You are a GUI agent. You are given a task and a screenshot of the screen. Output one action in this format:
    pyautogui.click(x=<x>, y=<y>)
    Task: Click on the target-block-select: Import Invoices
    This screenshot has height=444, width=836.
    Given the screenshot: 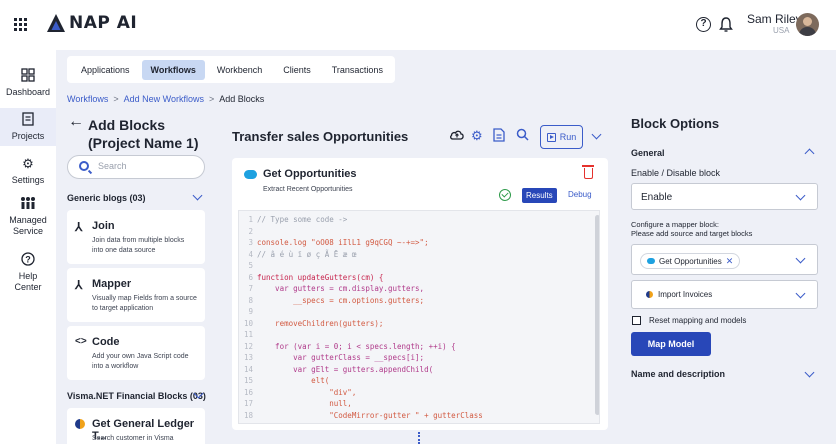 What is the action you would take?
    pyautogui.click(x=724, y=294)
    